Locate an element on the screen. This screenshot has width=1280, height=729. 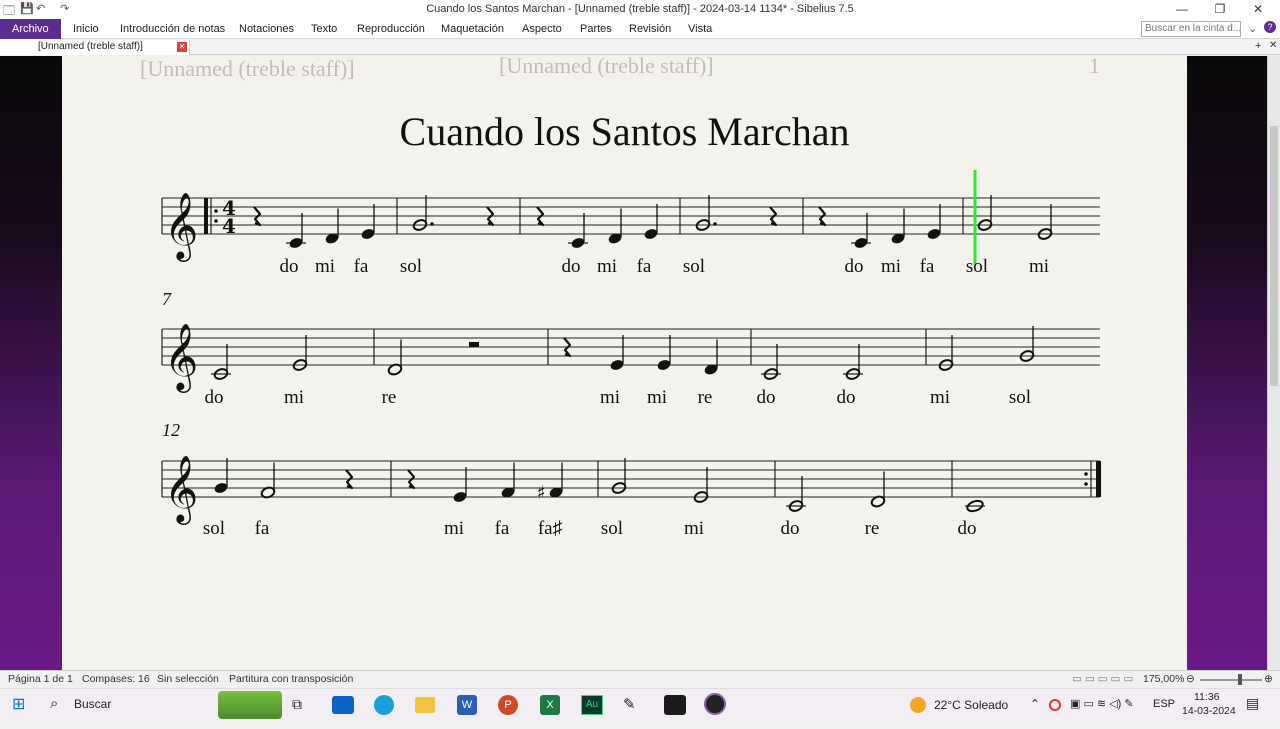
word-icon: W is located at coordinates (467, 705).